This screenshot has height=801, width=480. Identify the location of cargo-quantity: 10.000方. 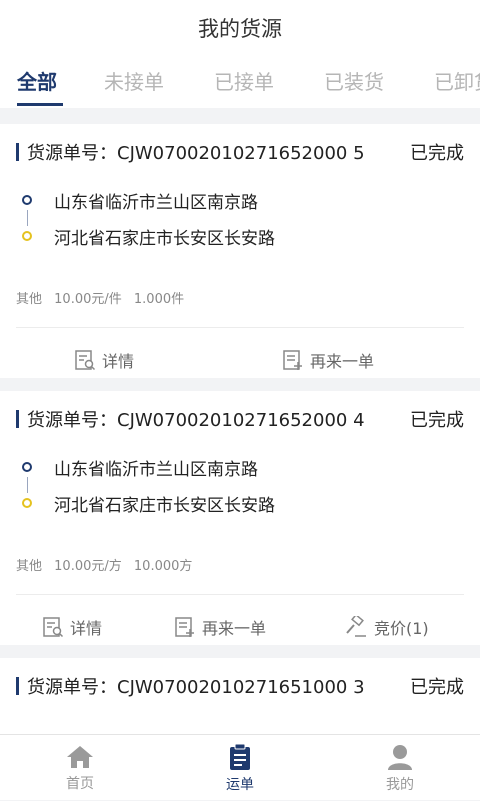
(163, 566).